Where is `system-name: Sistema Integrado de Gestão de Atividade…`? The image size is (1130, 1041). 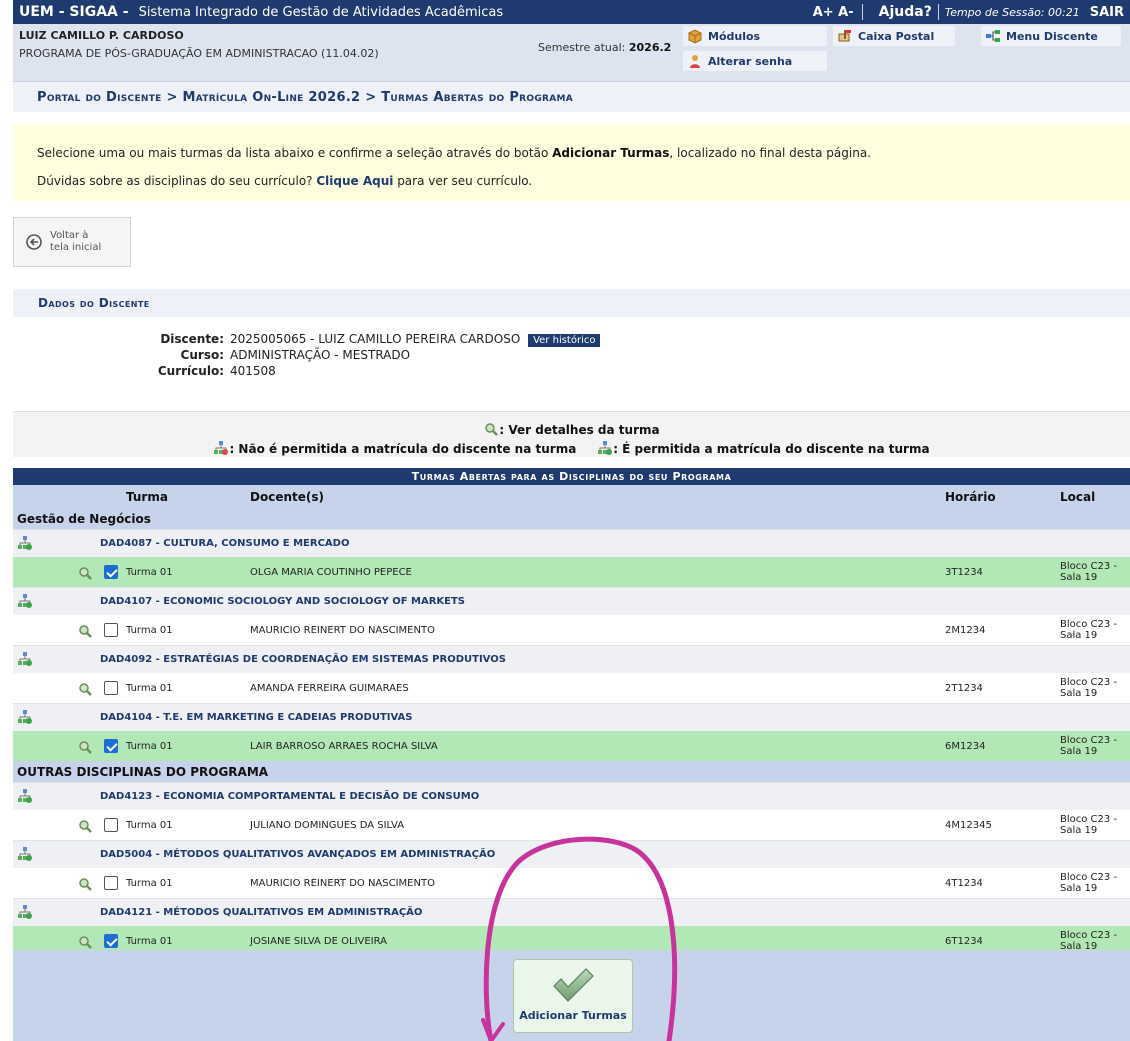 system-name: Sistema Integrado de Gestão de Atividade… is located at coordinates (321, 12).